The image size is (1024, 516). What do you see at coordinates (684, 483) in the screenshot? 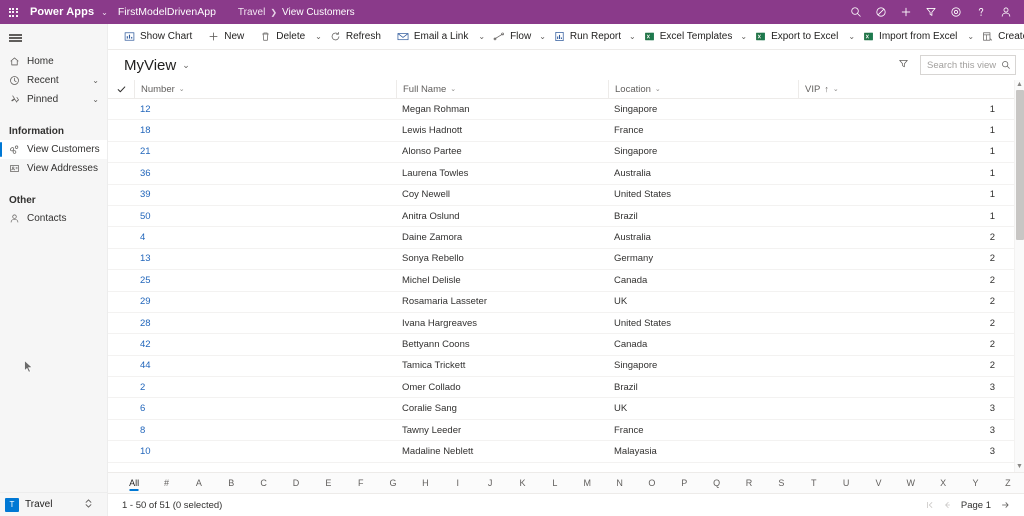
I see `alpha-filter-p: P` at bounding box center [684, 483].